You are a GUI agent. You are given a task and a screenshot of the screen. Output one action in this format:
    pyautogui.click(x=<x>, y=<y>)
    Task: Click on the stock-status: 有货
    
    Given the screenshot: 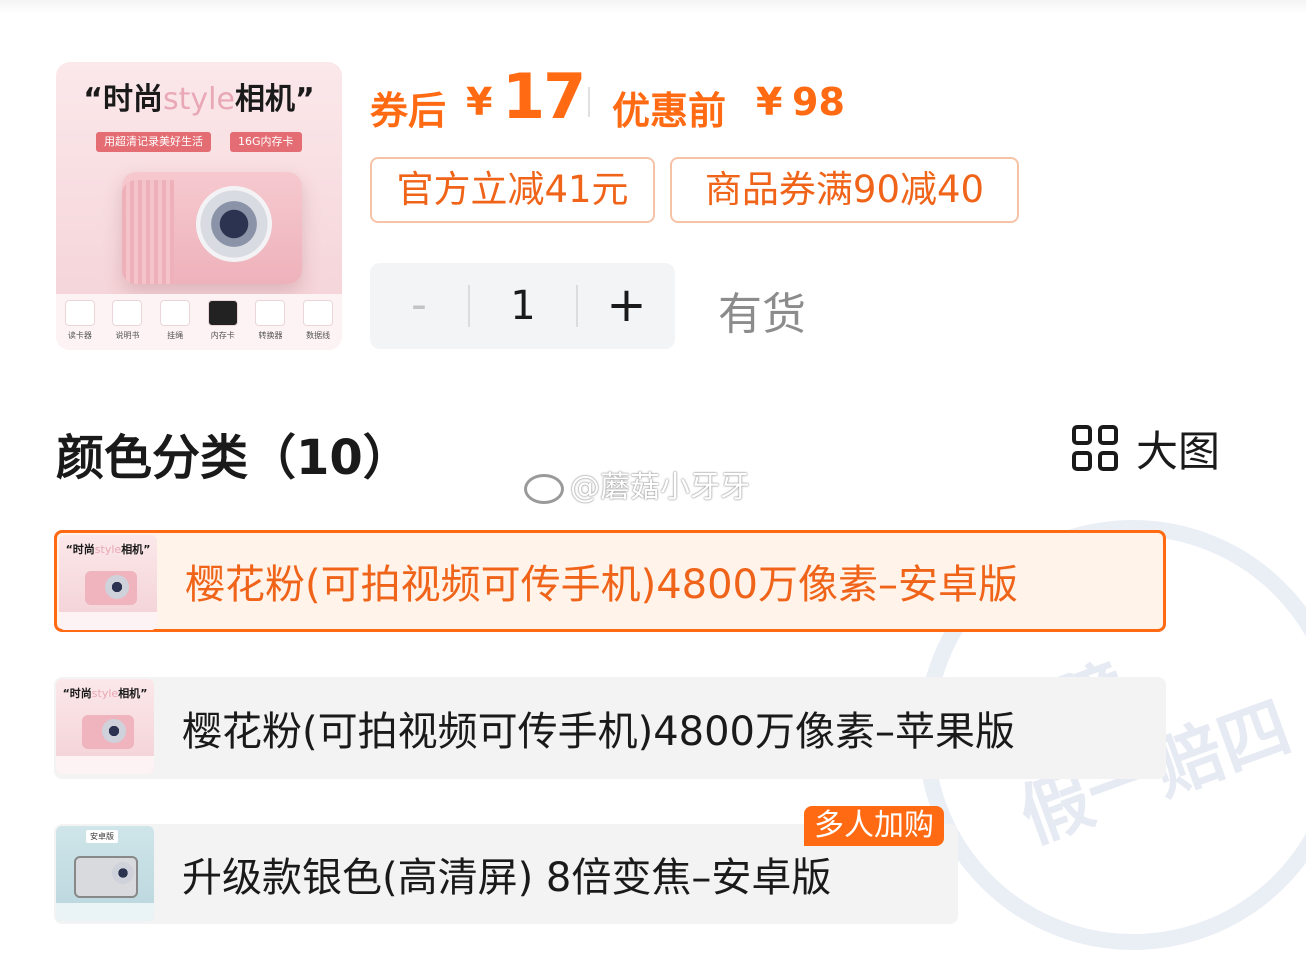 What is the action you would take?
    pyautogui.click(x=762, y=314)
    